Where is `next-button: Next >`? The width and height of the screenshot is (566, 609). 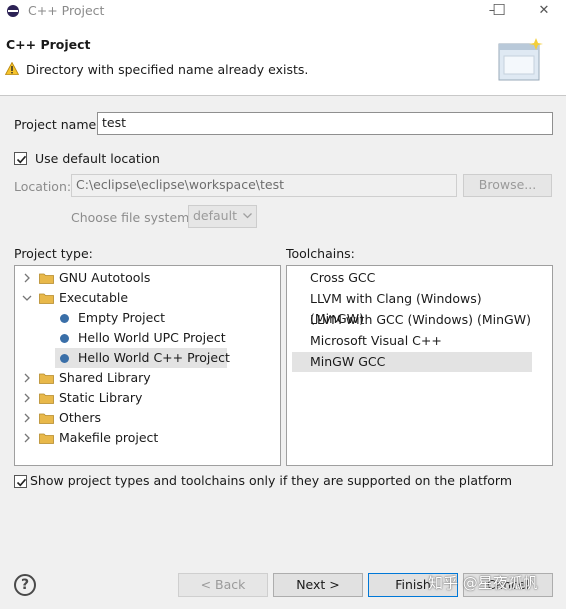
next-button: Next > is located at coordinates (318, 585).